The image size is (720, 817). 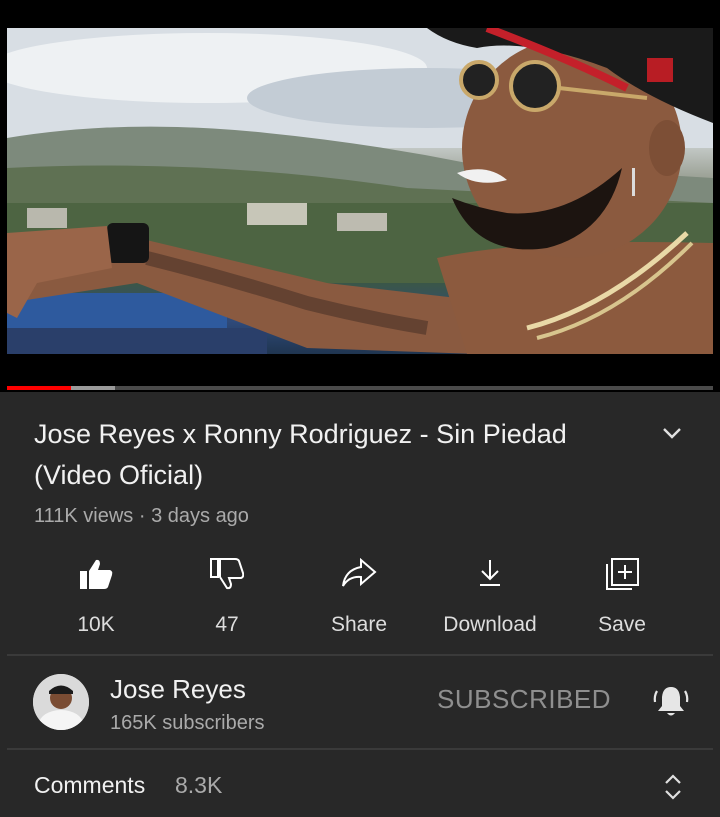 What do you see at coordinates (178, 689) in the screenshot?
I see `channel-name: Jose Reyes` at bounding box center [178, 689].